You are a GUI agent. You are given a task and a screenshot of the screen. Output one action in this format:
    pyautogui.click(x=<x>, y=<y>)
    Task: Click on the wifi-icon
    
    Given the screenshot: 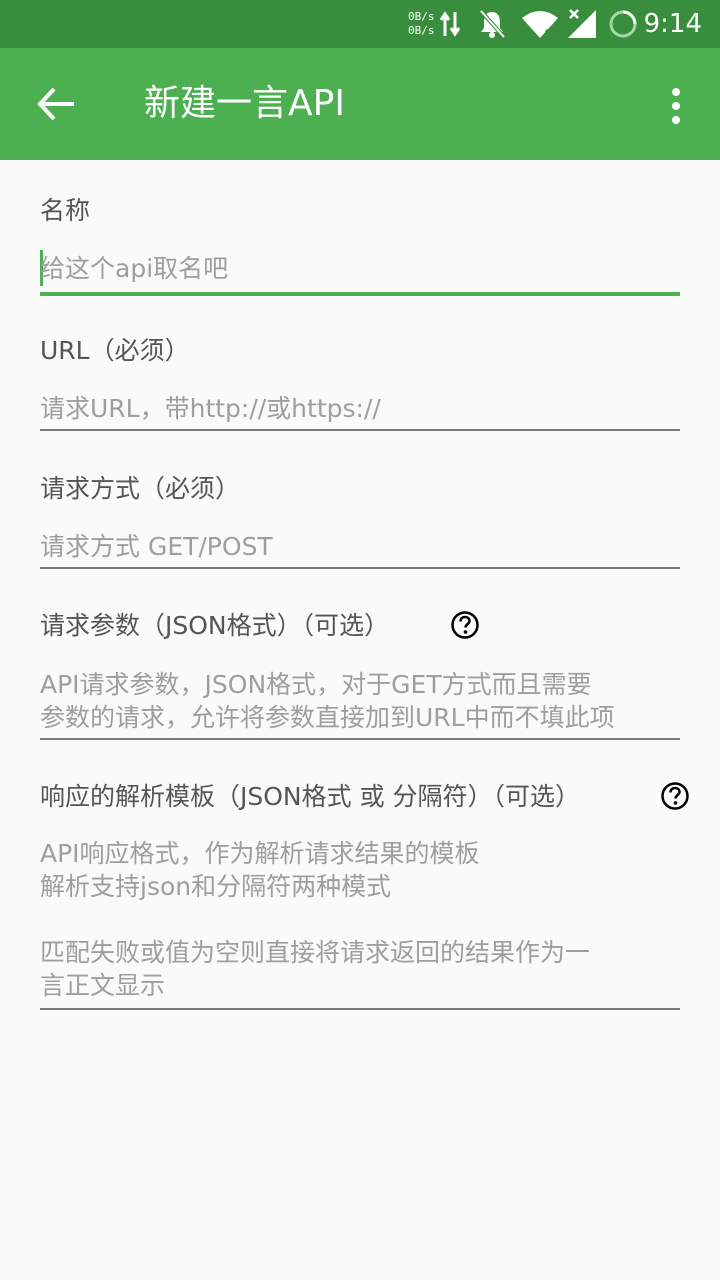 What is the action you would take?
    pyautogui.click(x=540, y=25)
    